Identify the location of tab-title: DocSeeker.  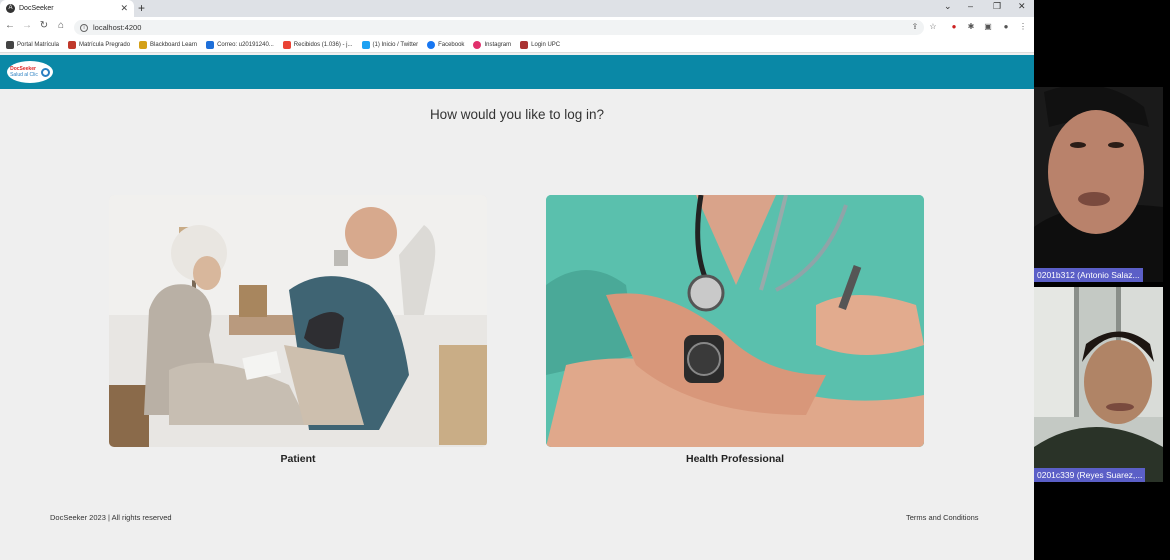
(36, 8).